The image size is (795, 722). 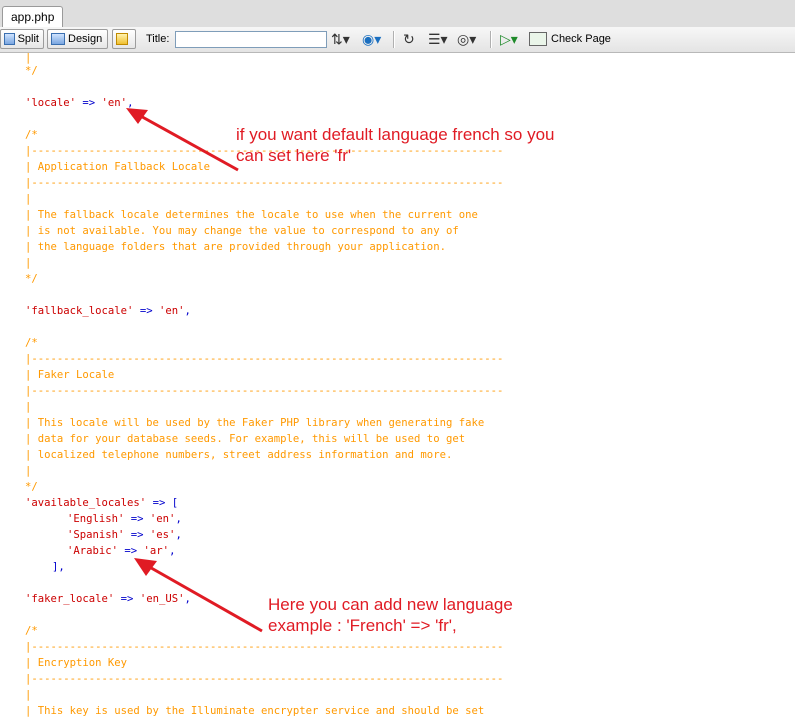 I want to click on arrow-to-arabic, so click(x=198, y=595).